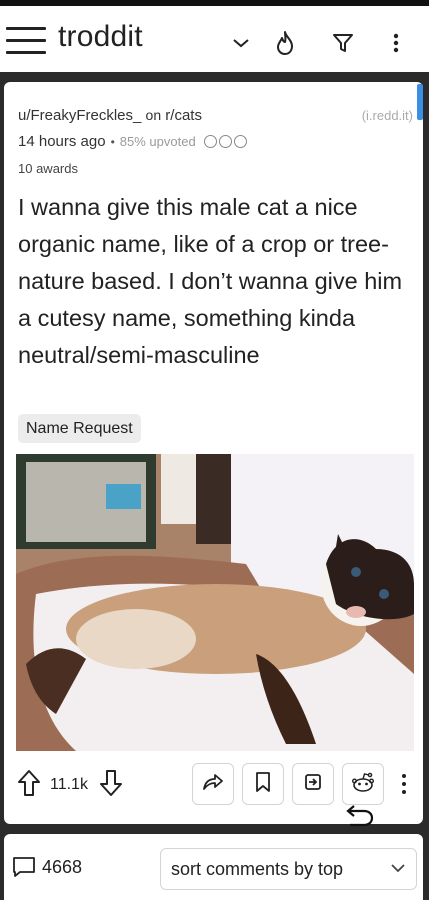 The image size is (429, 900). What do you see at coordinates (157, 141) in the screenshot?
I see `upvote-ratio: 85% upvoted` at bounding box center [157, 141].